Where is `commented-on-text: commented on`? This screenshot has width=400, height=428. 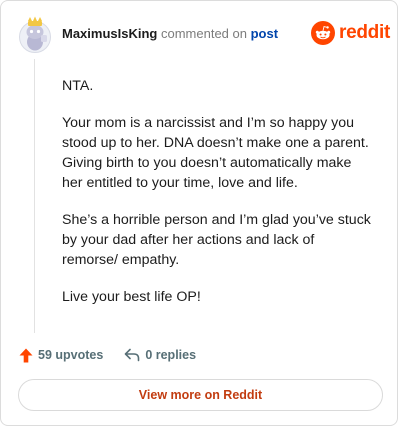
commented-on-text: commented on is located at coordinates (203, 33).